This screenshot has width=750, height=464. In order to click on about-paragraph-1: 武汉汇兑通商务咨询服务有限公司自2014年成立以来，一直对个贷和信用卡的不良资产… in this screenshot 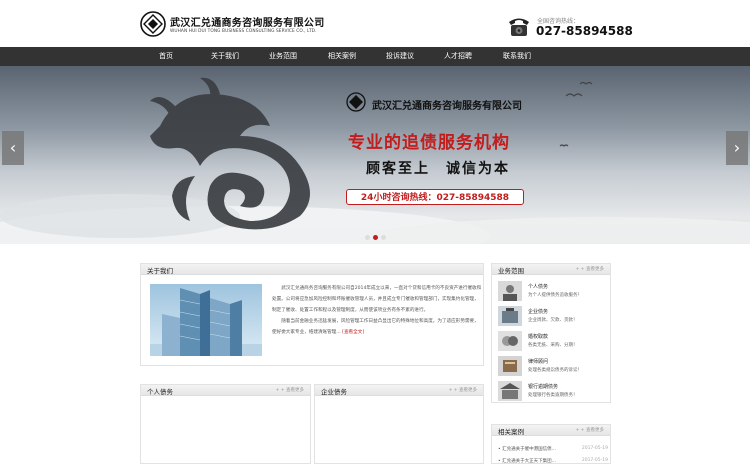, I will do `click(377, 299)`.